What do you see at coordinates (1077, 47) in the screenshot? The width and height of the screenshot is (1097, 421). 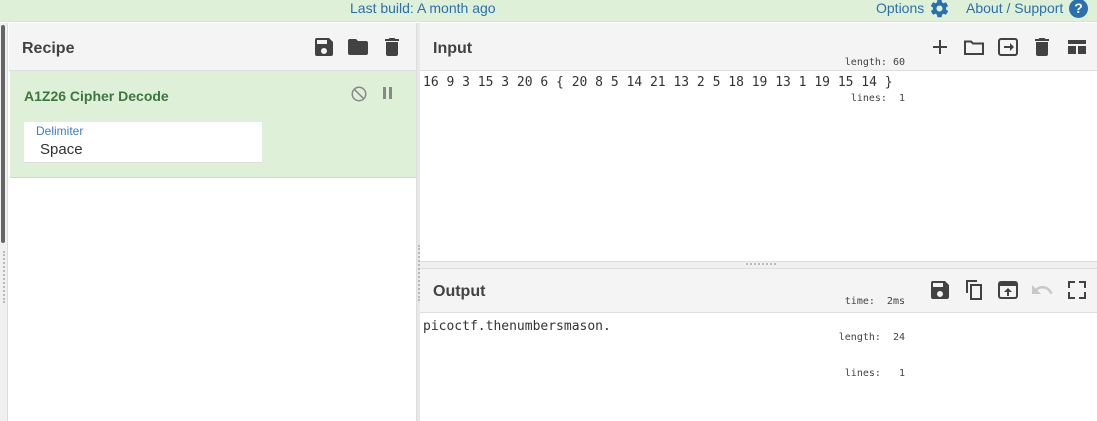 I see `layout-icon` at bounding box center [1077, 47].